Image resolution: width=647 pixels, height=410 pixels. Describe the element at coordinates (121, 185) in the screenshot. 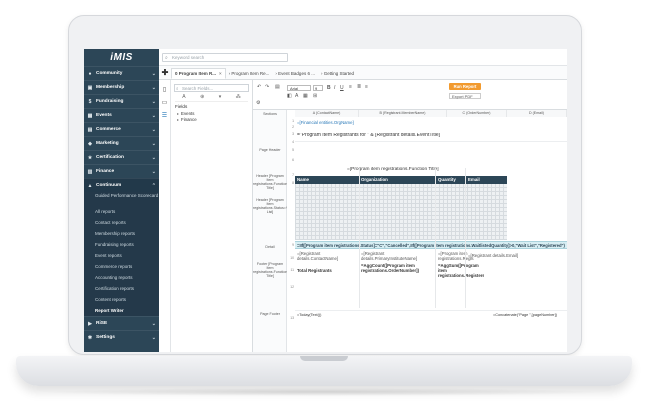

I see `sidebar-item-continuum: ▲ Continuum ⌃` at that location.